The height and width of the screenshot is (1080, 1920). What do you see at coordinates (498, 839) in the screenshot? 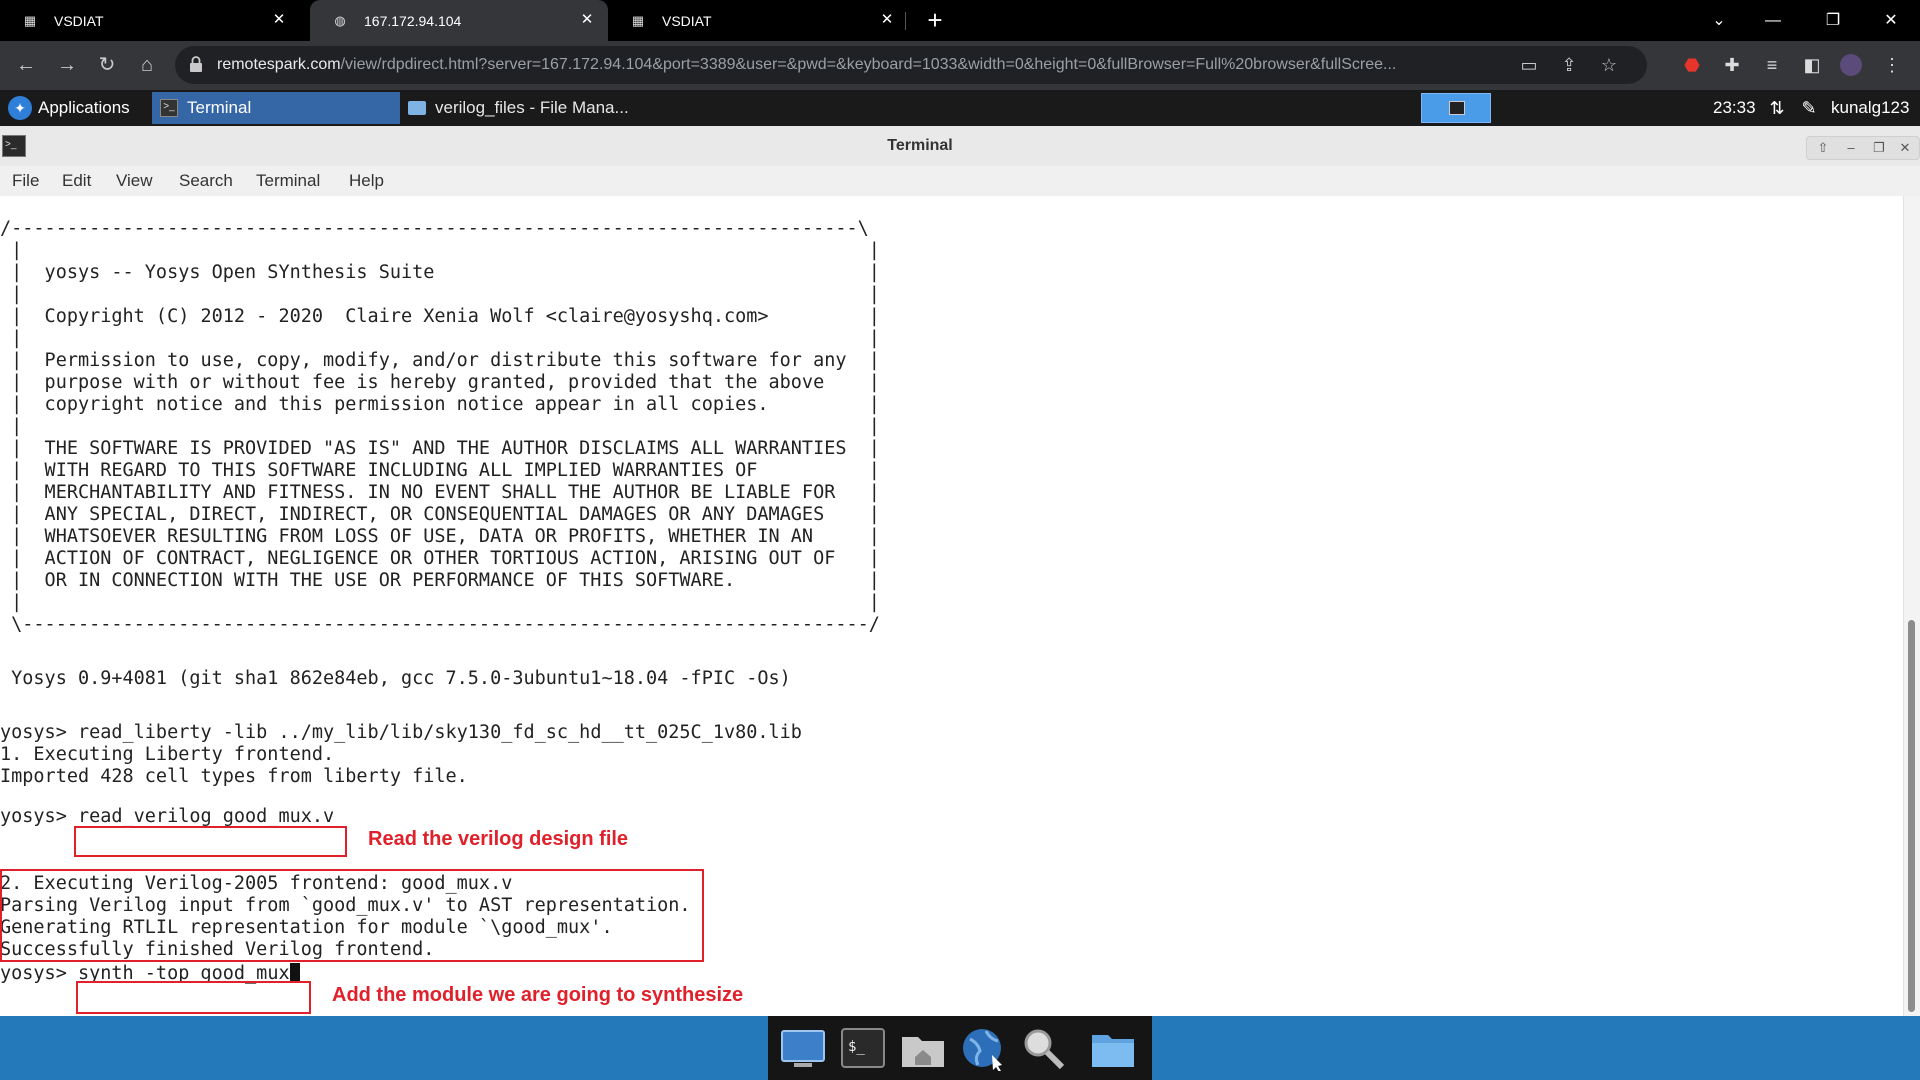
I see `annotation-read-verilog: Read the verilog design file` at bounding box center [498, 839].